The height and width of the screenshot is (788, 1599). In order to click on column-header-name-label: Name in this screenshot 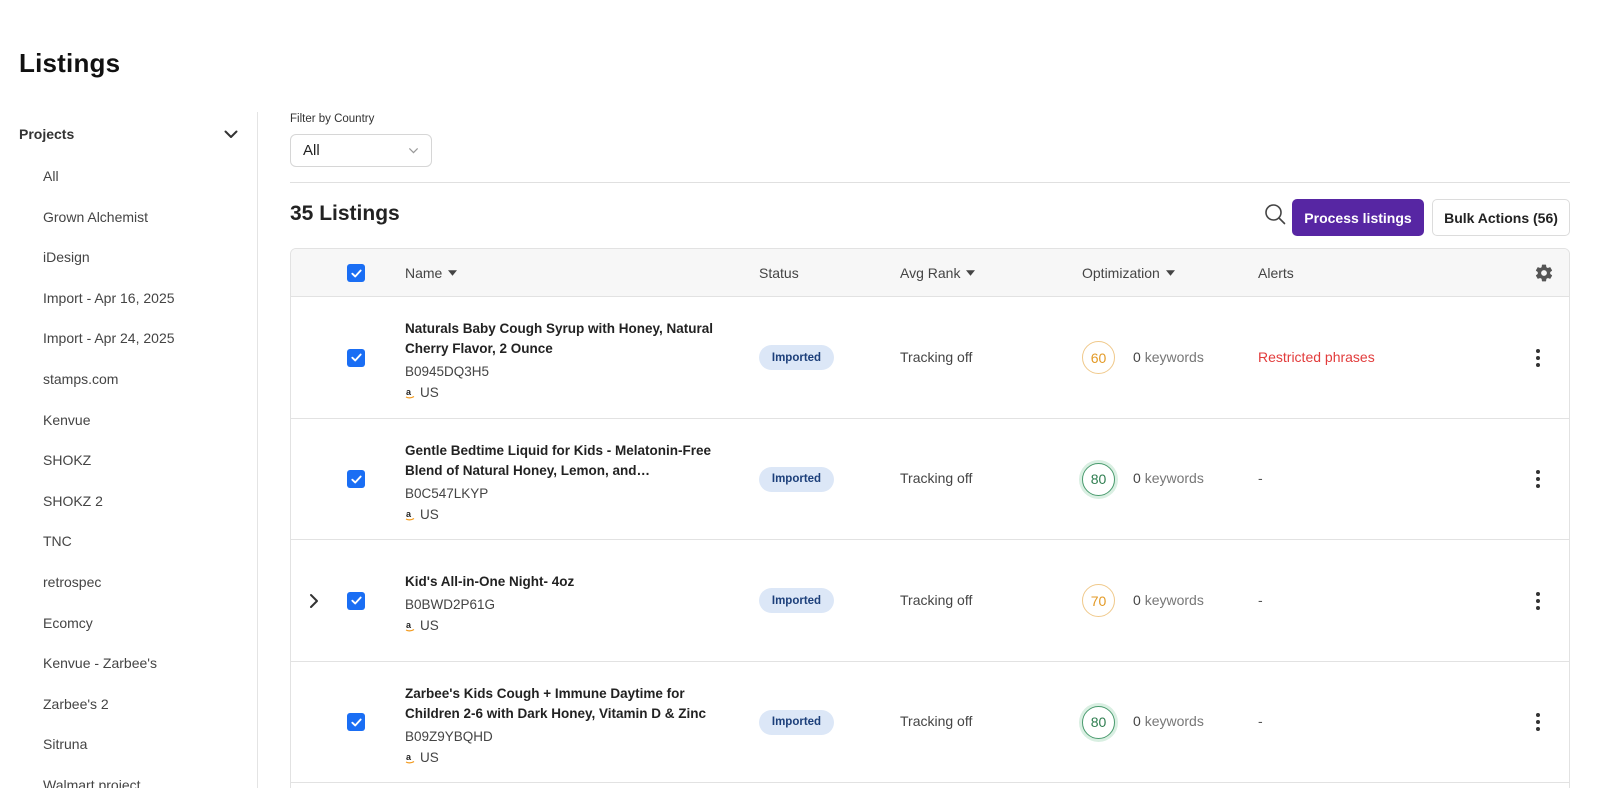, I will do `click(424, 273)`.